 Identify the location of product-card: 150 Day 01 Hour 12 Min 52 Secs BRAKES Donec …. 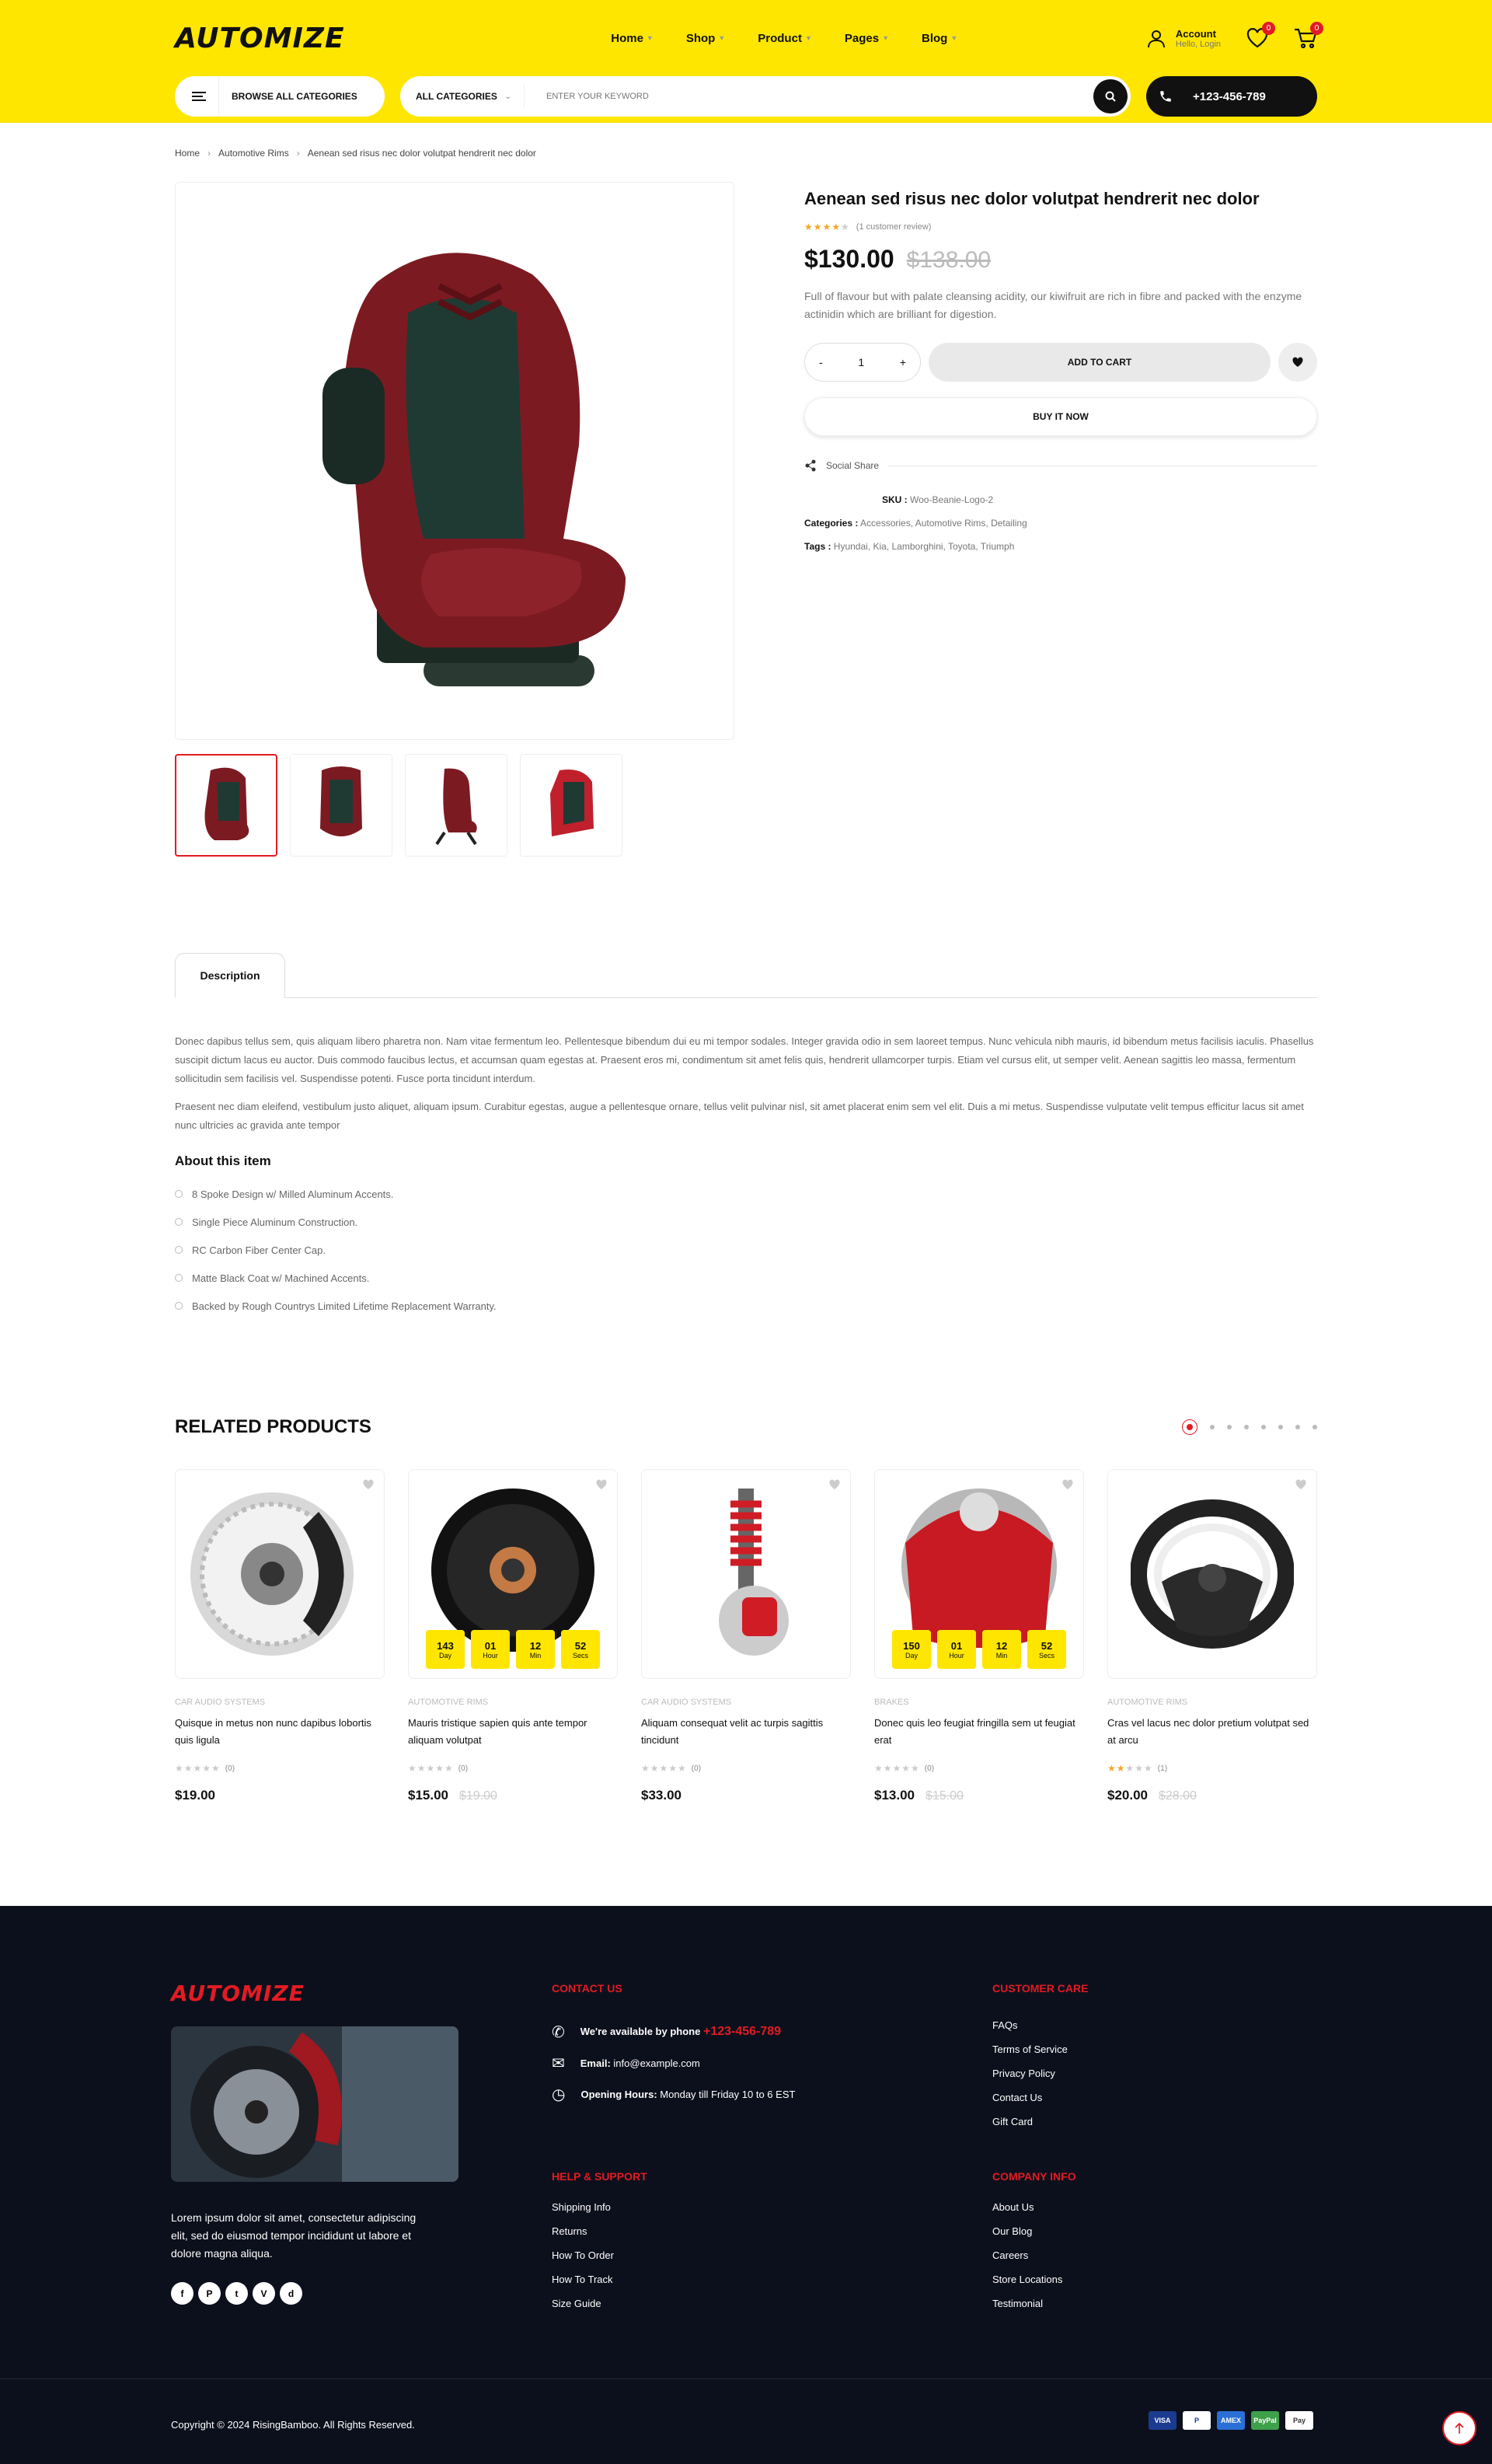
(979, 1636).